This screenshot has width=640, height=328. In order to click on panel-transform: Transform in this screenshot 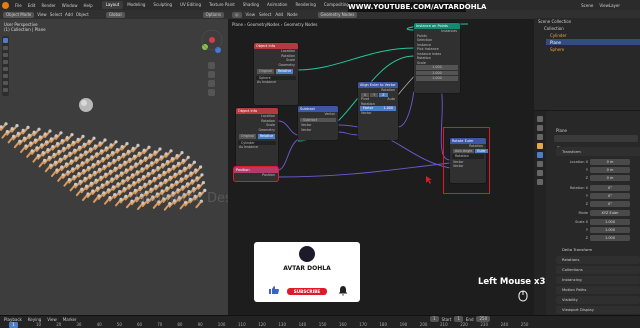, I will do `click(598, 151)`.